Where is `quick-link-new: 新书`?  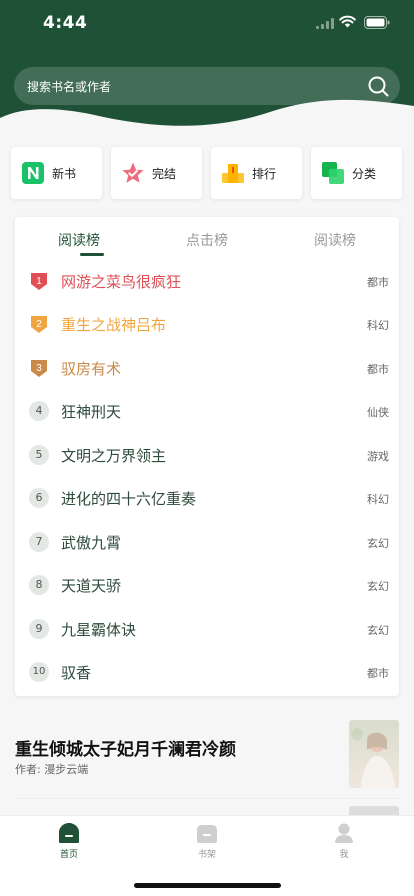 quick-link-new: 新书 is located at coordinates (56, 173).